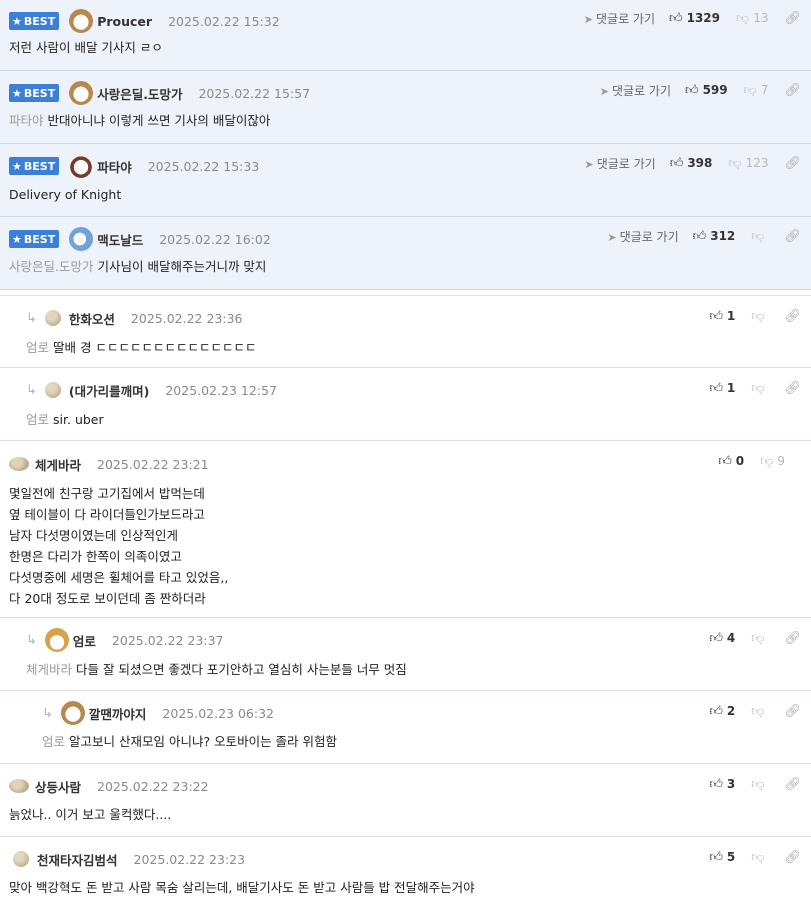  Describe the element at coordinates (92, 318) in the screenshot. I see `nickname: 한화오션` at that location.